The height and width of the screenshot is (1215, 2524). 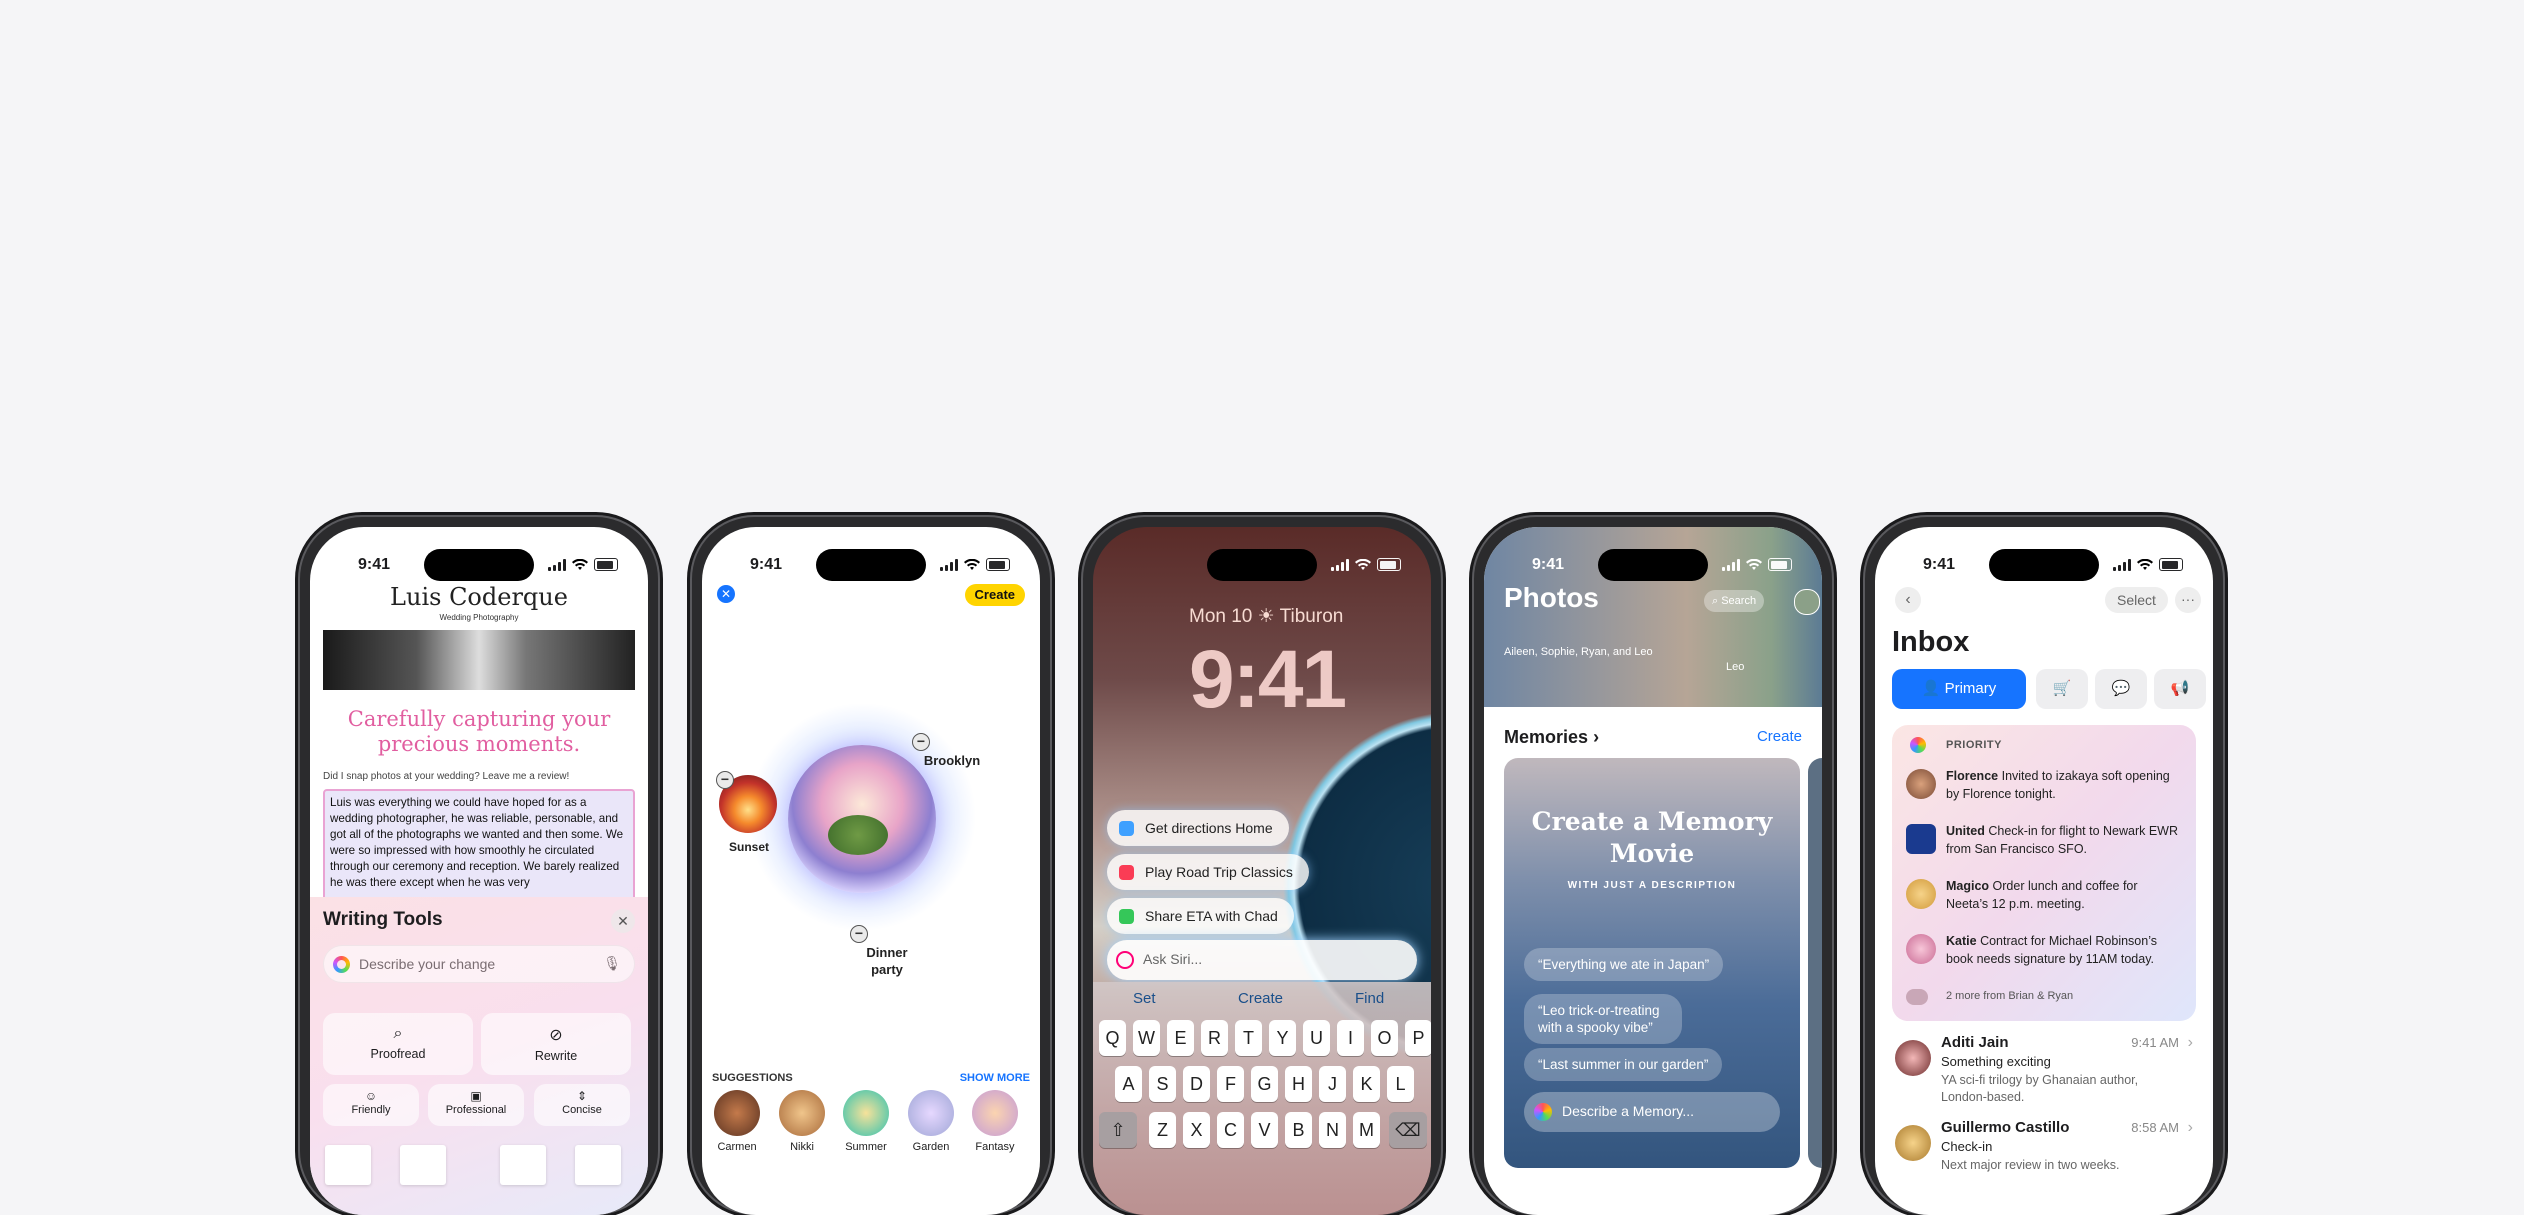 What do you see at coordinates (995, 1113) in the screenshot?
I see `suggestion-fantasy` at bounding box center [995, 1113].